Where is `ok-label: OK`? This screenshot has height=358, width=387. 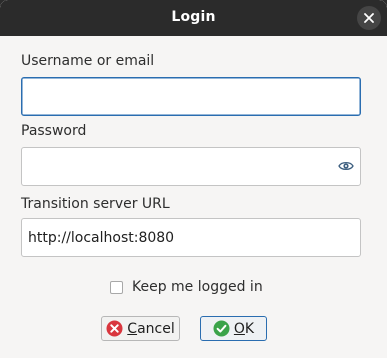
ok-label: OK is located at coordinates (244, 329).